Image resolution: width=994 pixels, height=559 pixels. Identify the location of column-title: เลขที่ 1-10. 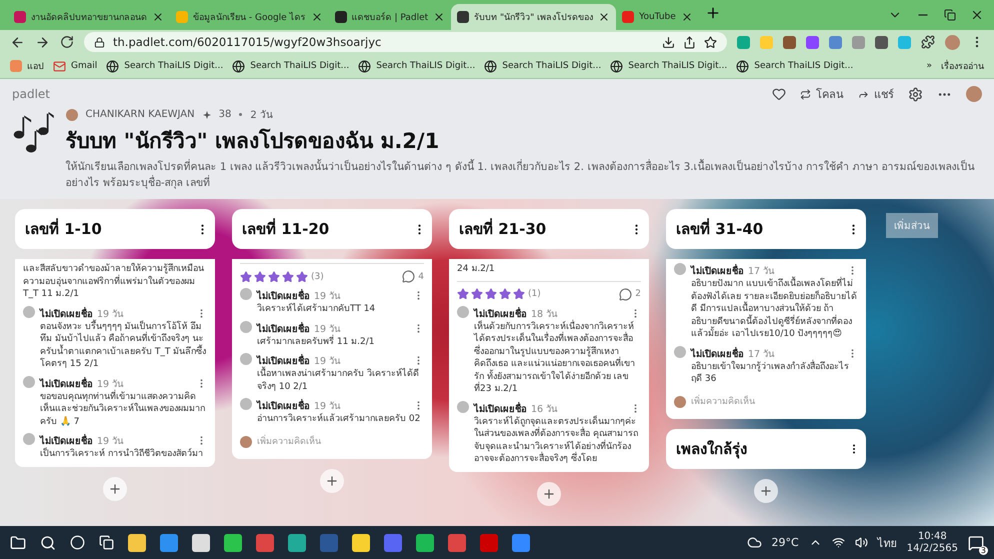
(63, 228).